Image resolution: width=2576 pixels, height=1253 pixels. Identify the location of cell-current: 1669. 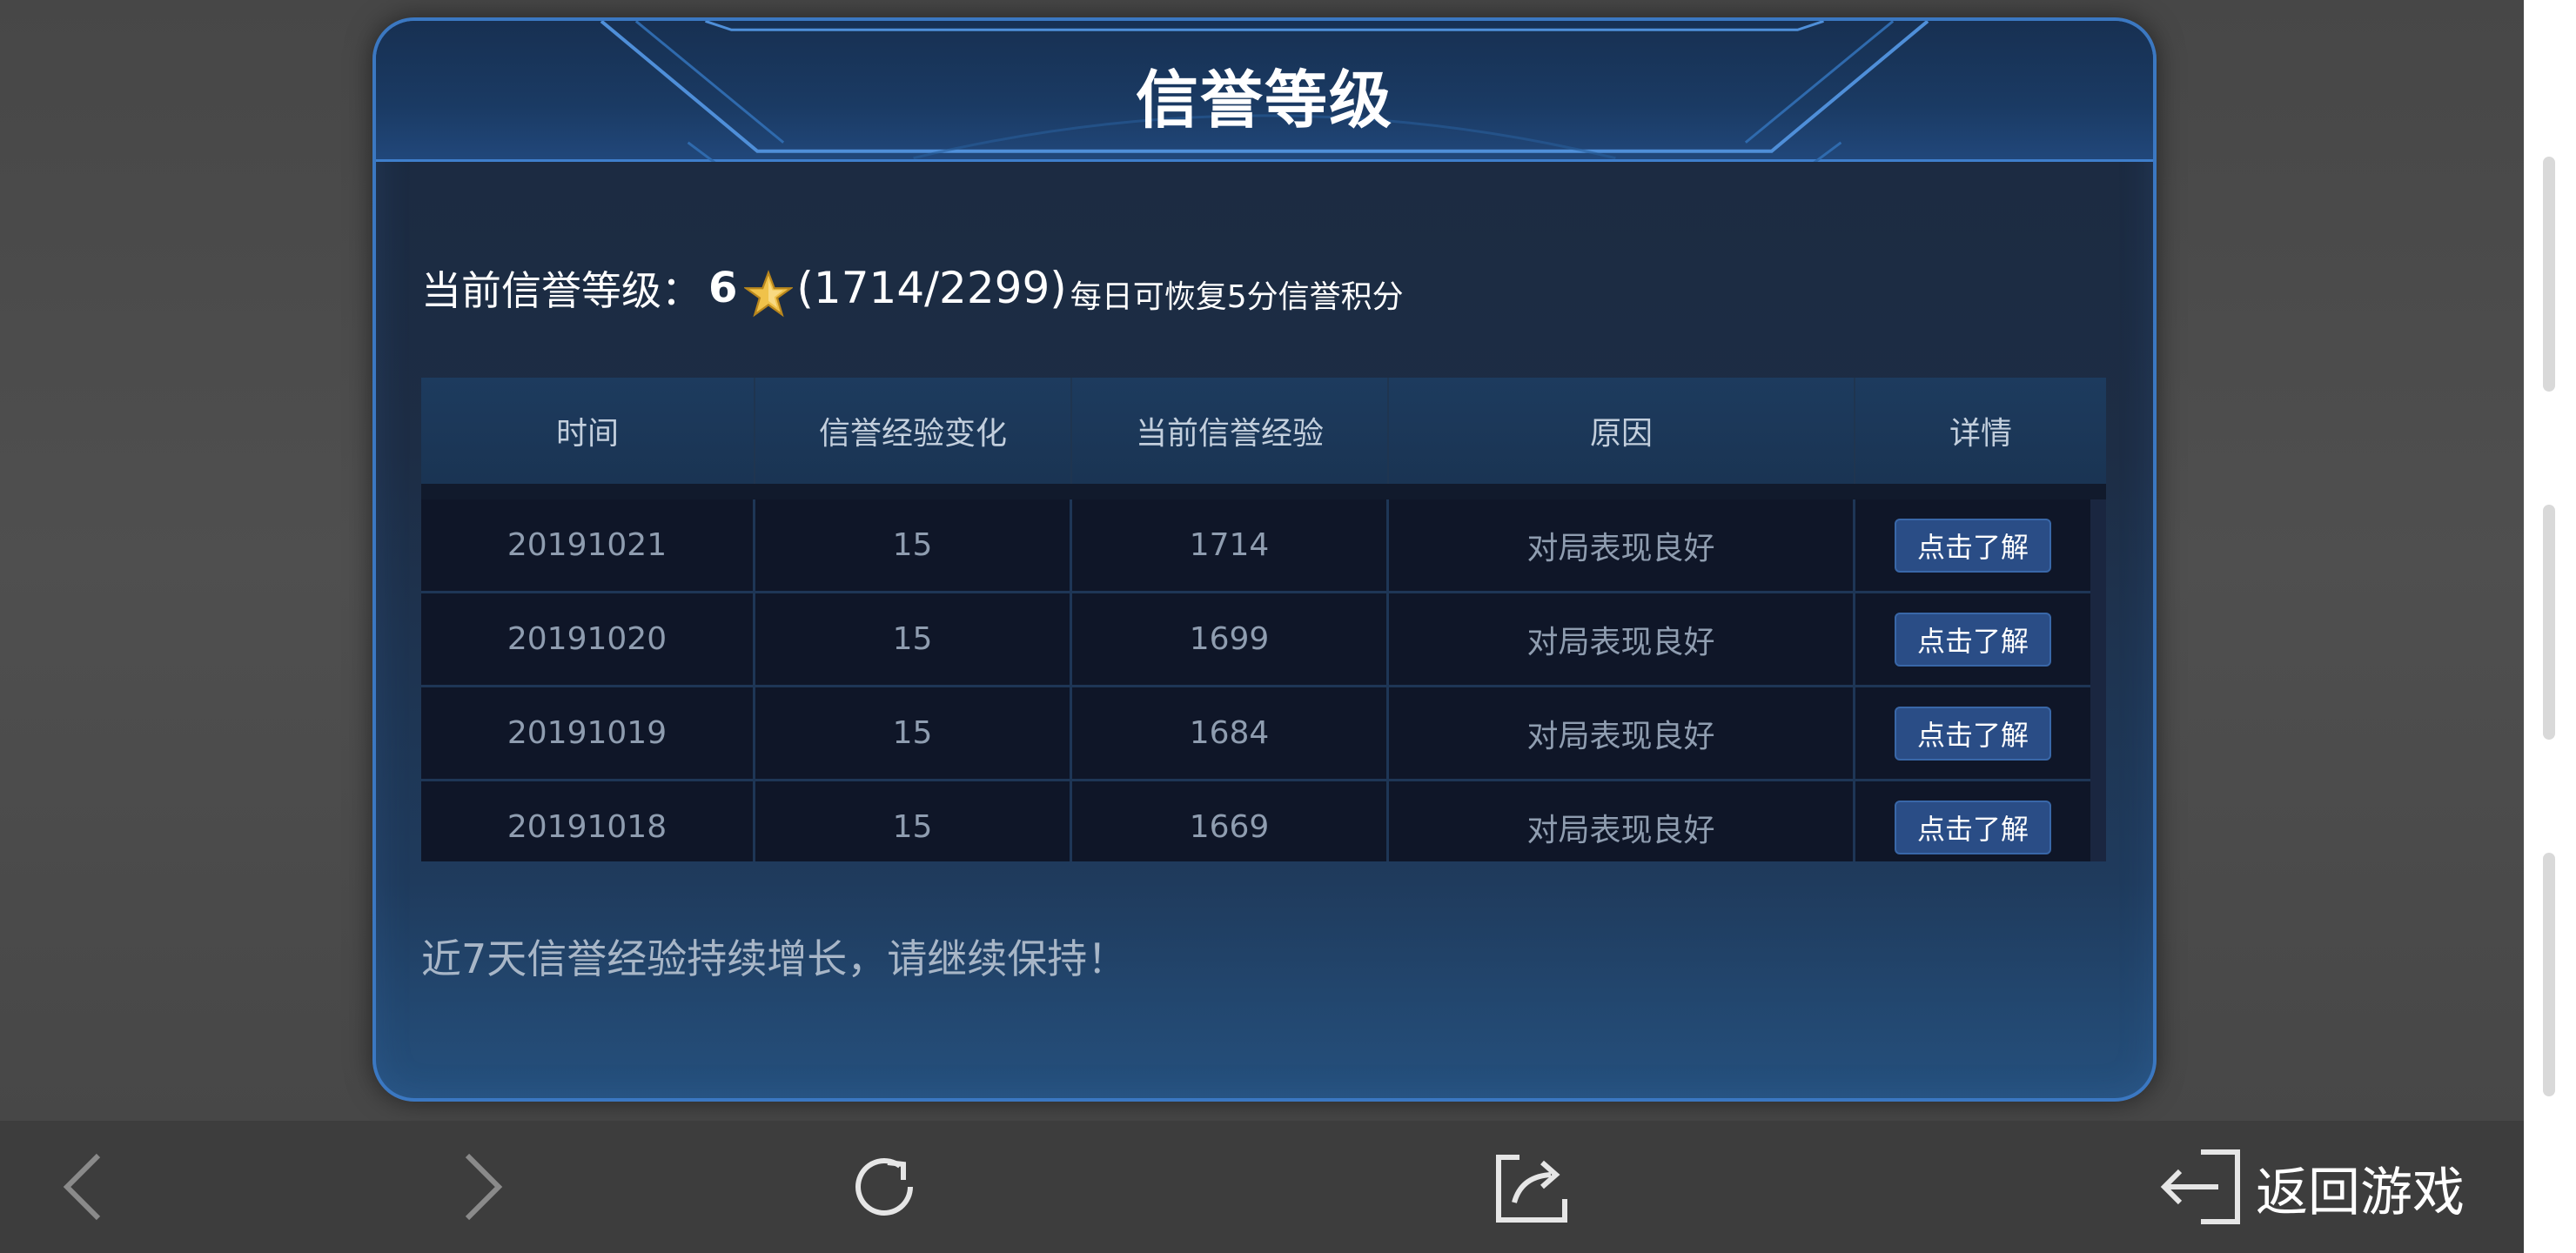
(1230, 821).